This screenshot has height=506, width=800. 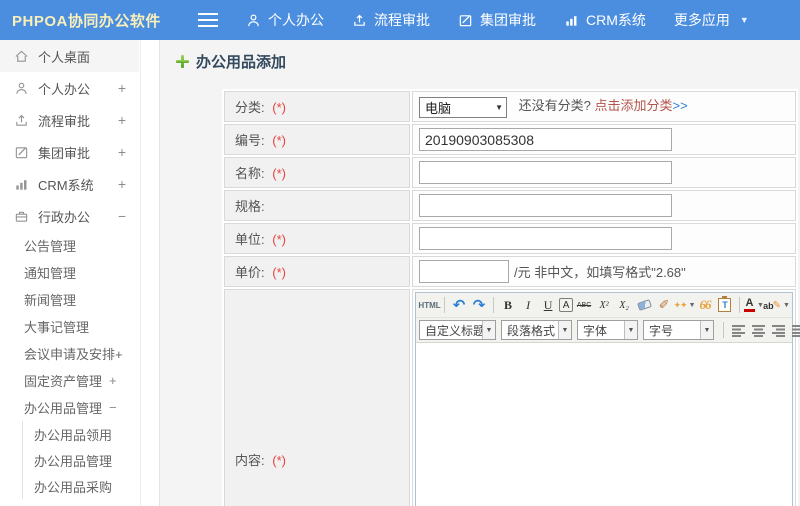 What do you see at coordinates (250, 206) in the screenshot?
I see `field-label: 规格:` at bounding box center [250, 206].